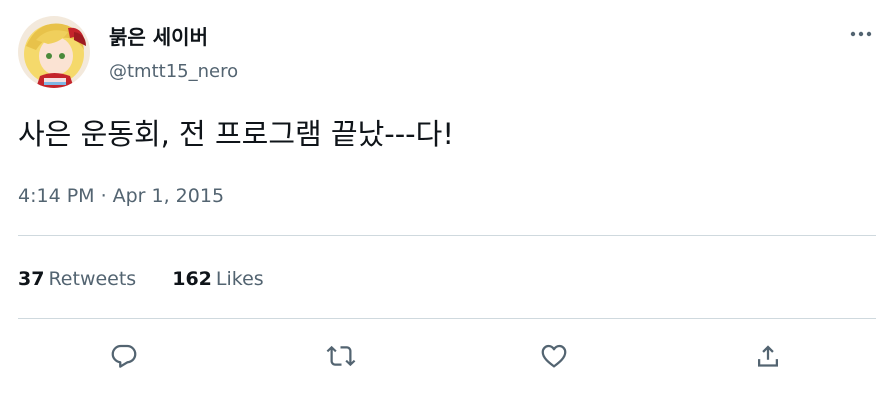 Image resolution: width=894 pixels, height=409 pixels. I want to click on tweet-stats: 37 Retweets 162 Likes, so click(159, 279).